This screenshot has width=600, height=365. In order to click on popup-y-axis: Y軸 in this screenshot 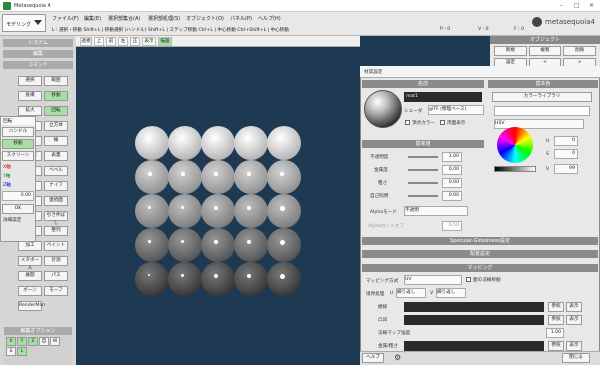, I will do `click(18, 176)`.